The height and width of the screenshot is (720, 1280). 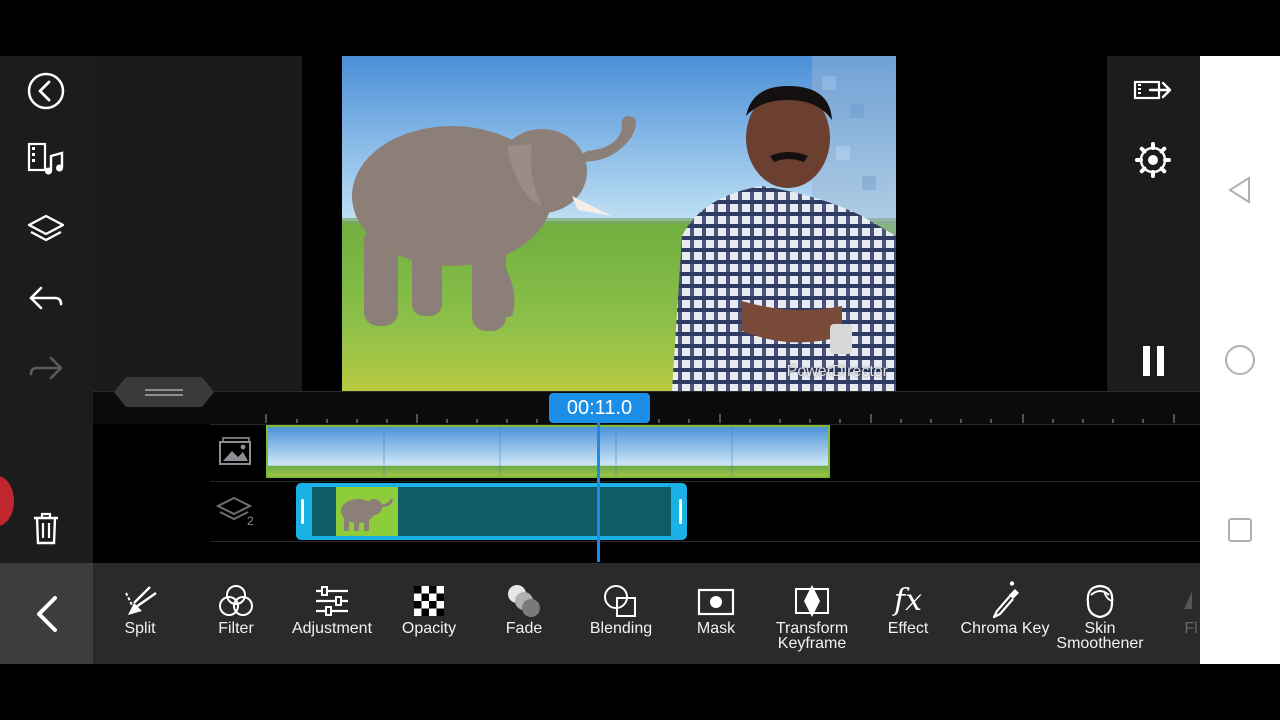 I want to click on circle-home-icon, so click(x=1240, y=360).